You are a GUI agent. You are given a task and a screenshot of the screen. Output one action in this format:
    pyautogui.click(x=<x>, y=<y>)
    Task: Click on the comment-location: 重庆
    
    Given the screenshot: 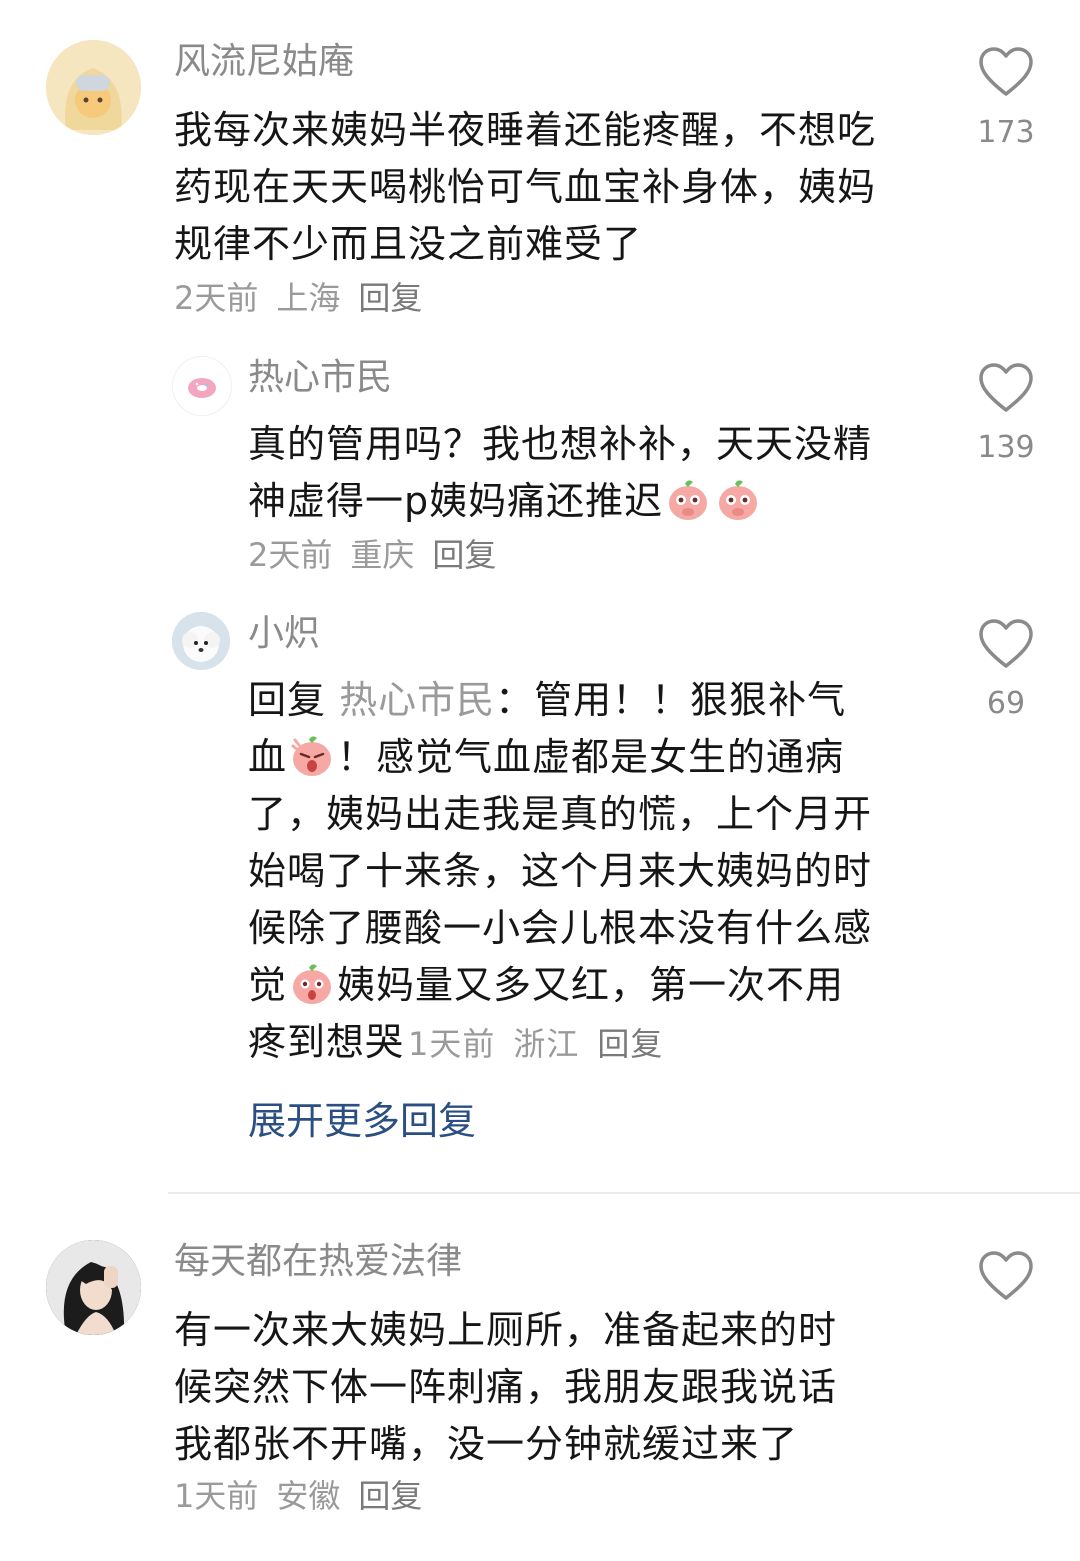 What is the action you would take?
    pyautogui.click(x=382, y=555)
    